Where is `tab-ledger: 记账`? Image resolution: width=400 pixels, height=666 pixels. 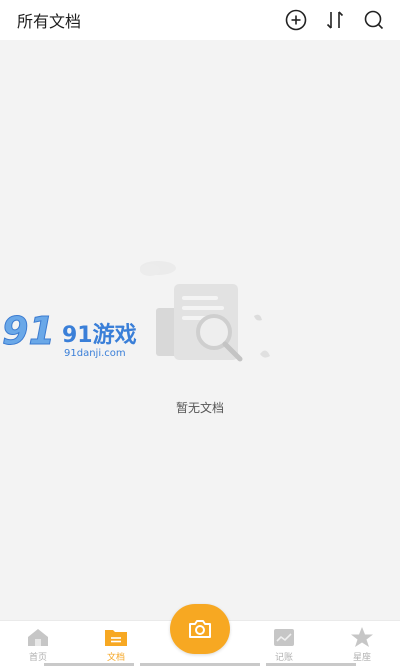
tab-ledger: 记账 is located at coordinates (284, 643).